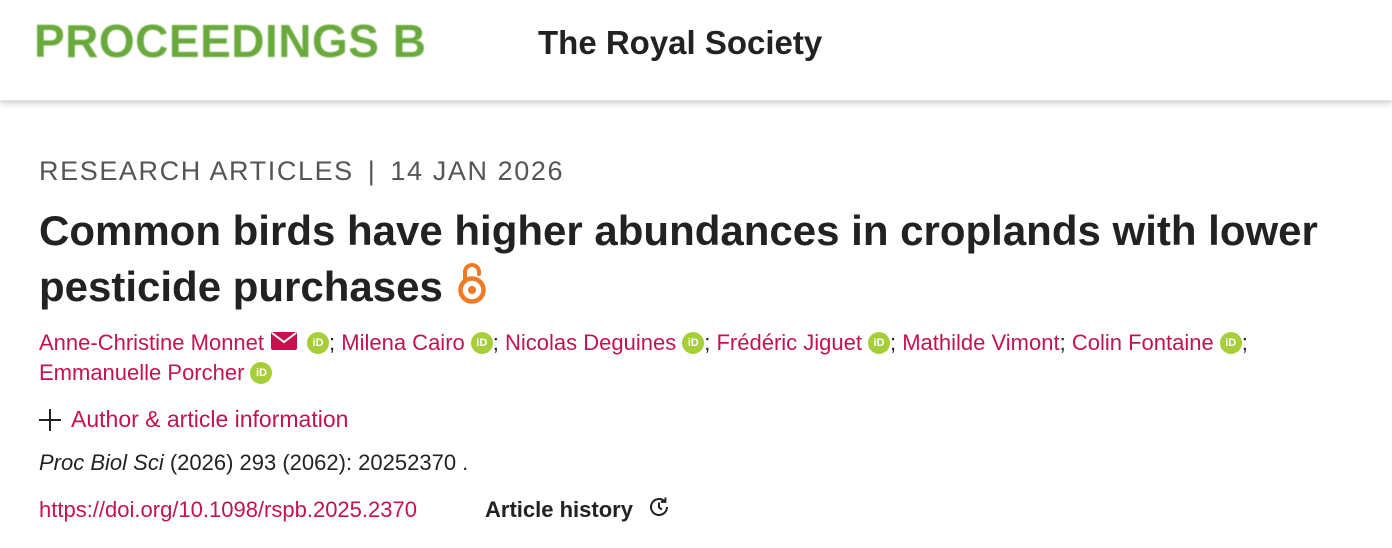 The image size is (1392, 548). I want to click on author-link: Milena Cairo, so click(403, 342).